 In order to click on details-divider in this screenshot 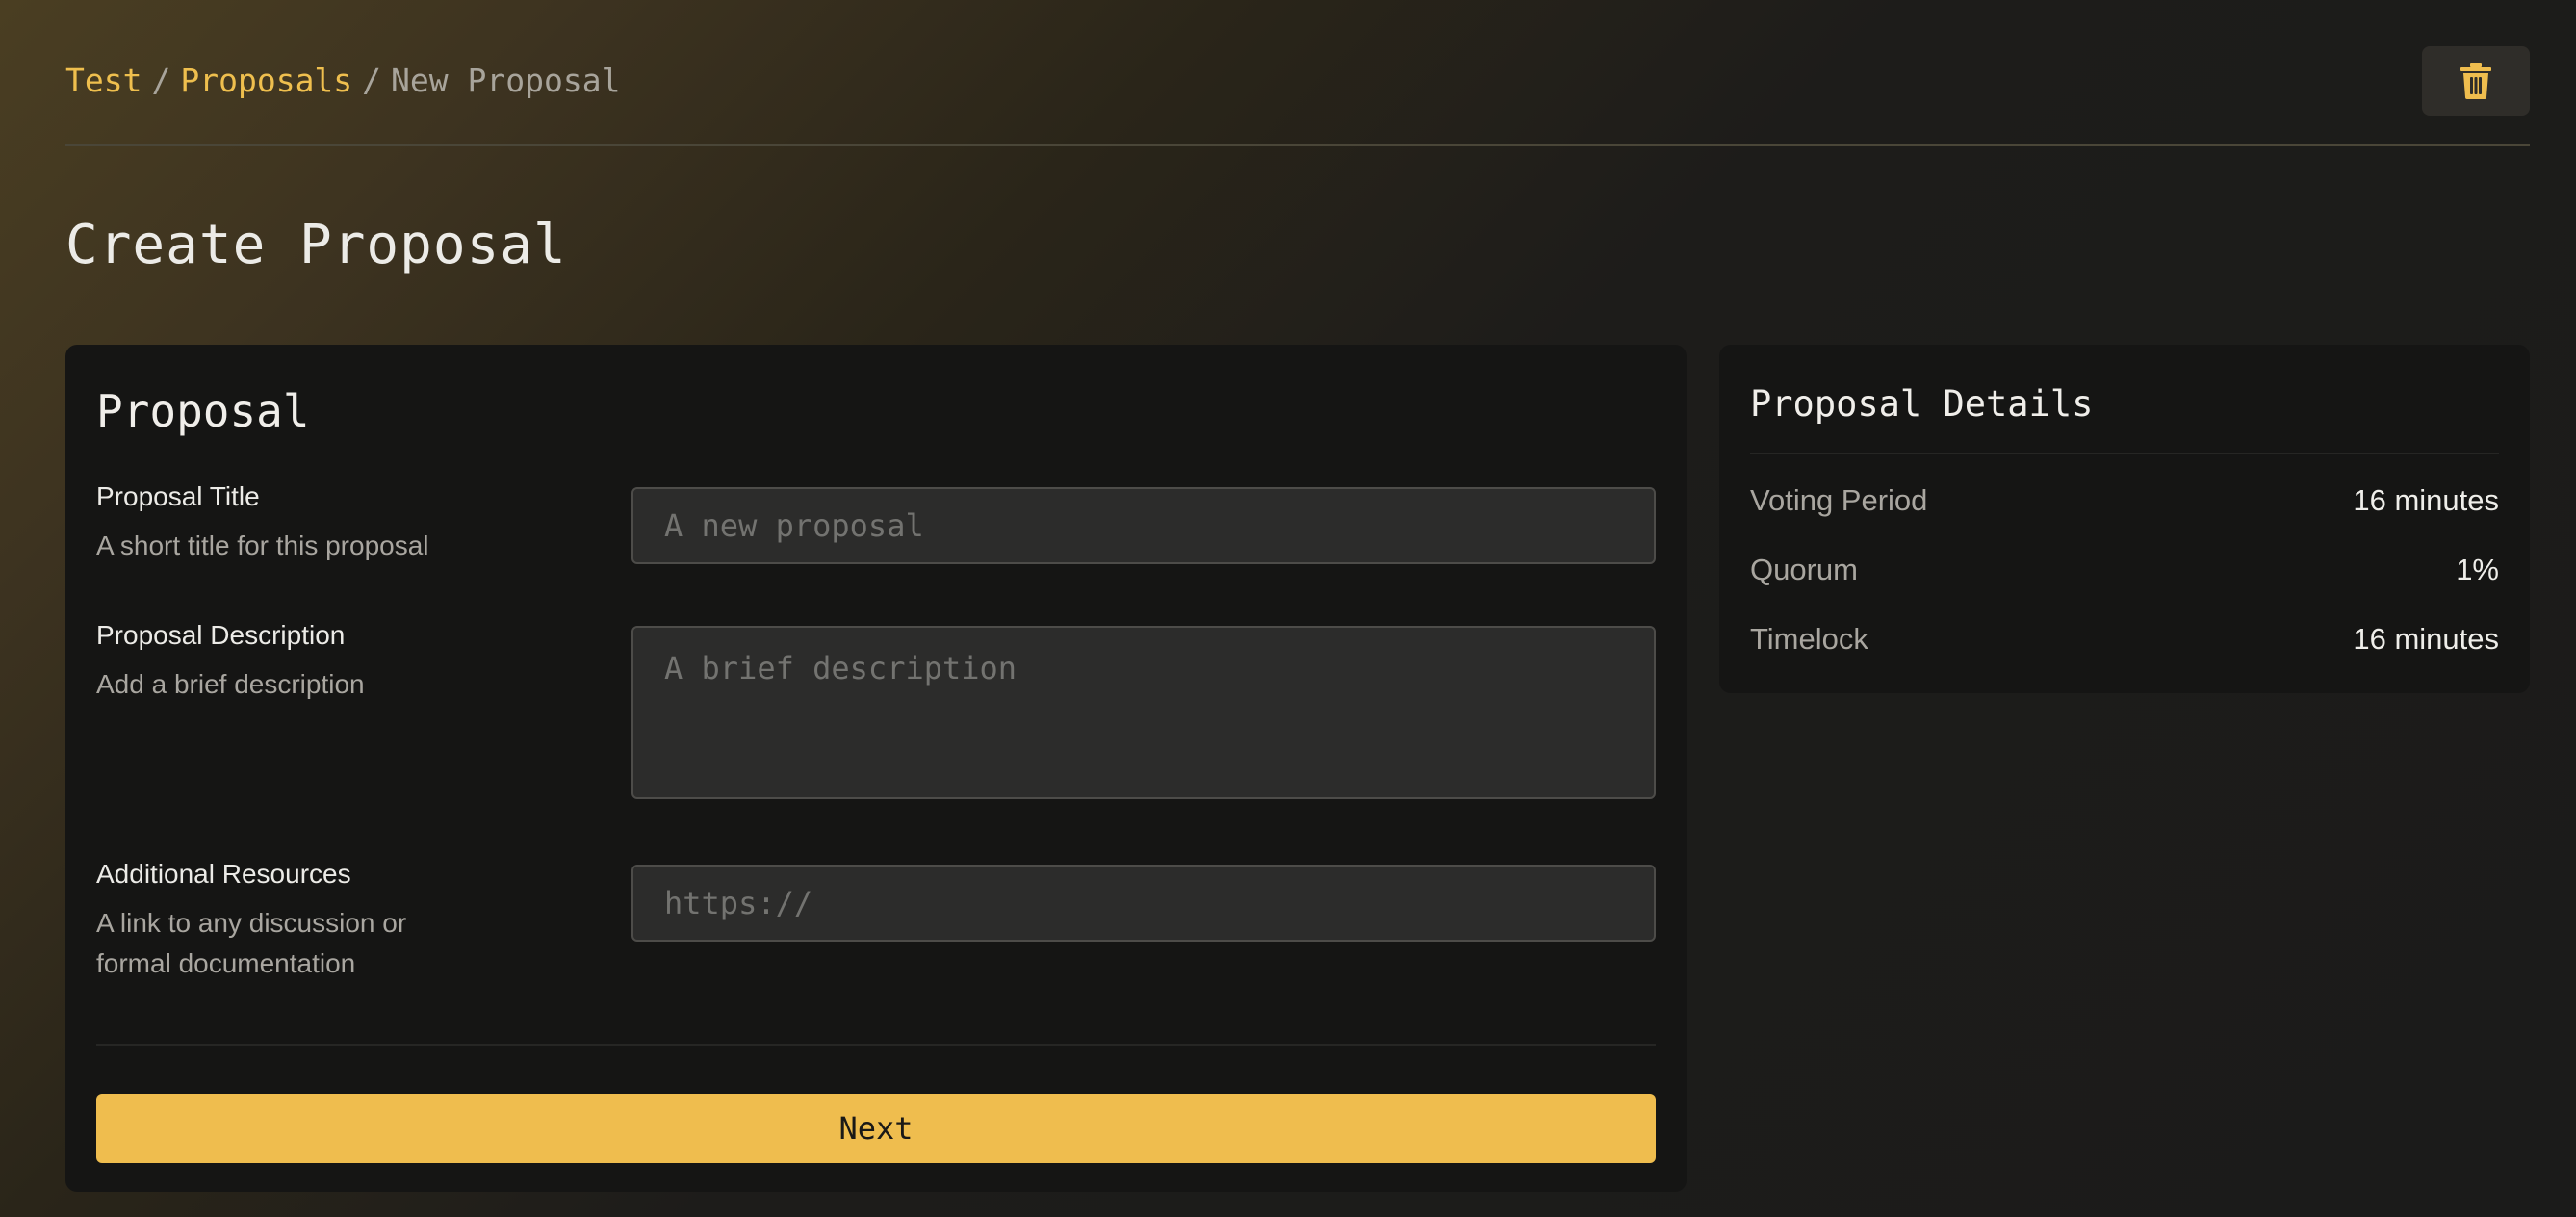, I will do `click(2124, 453)`.